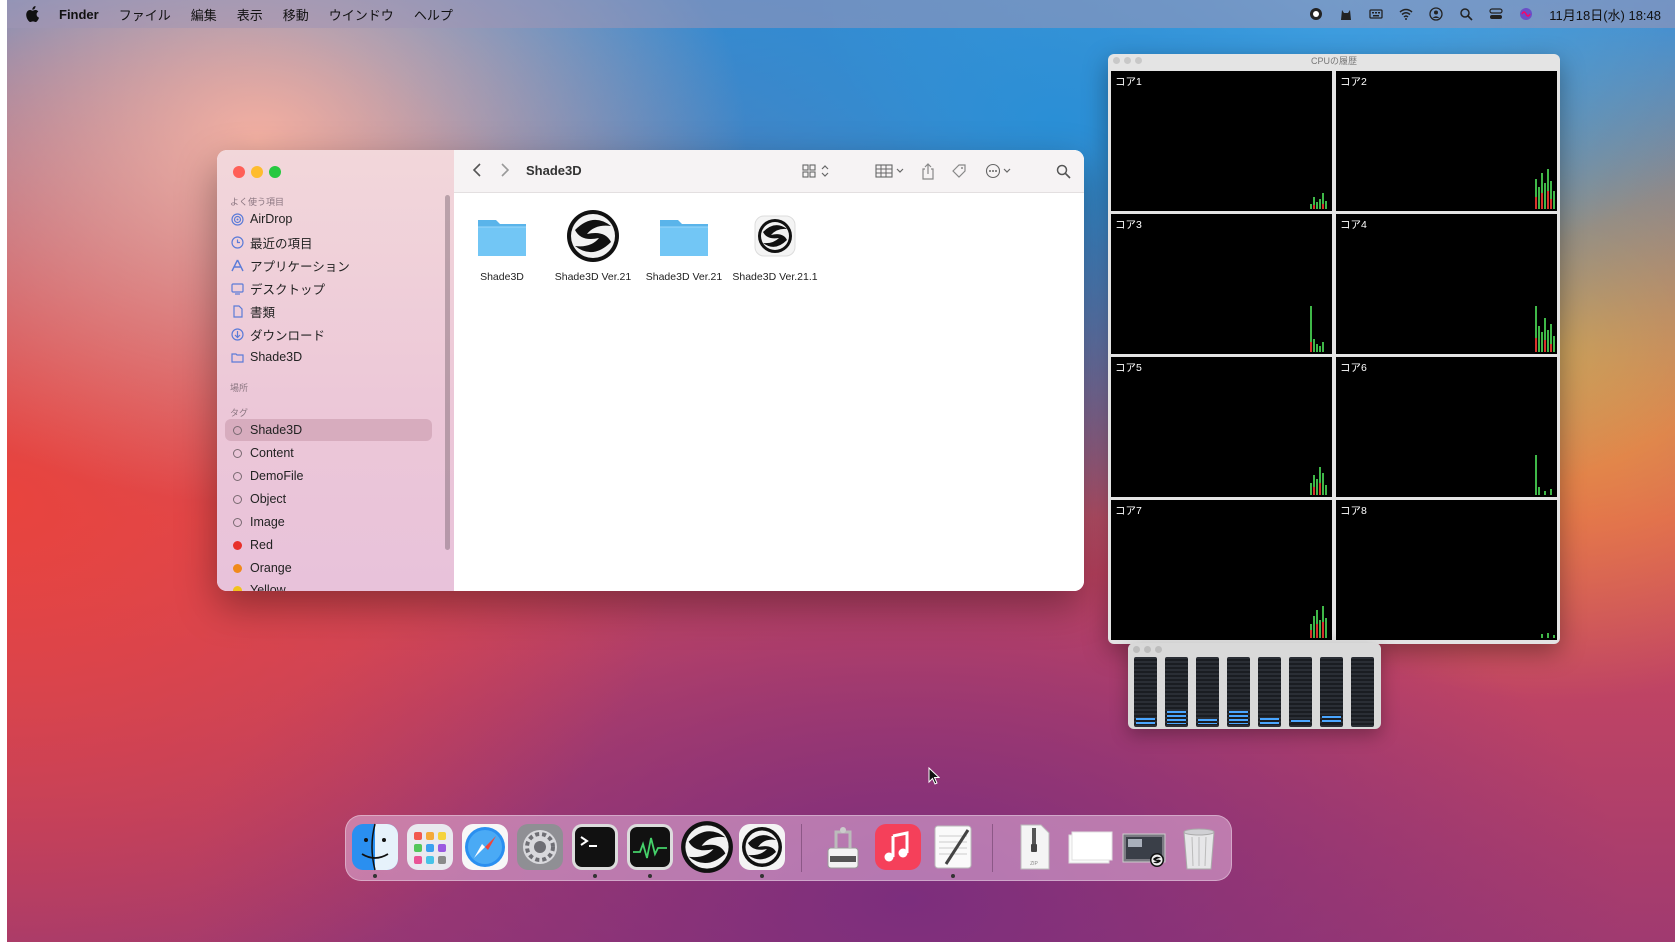 The width and height of the screenshot is (1675, 942). I want to click on menu-app-name: Finder, so click(79, 14).